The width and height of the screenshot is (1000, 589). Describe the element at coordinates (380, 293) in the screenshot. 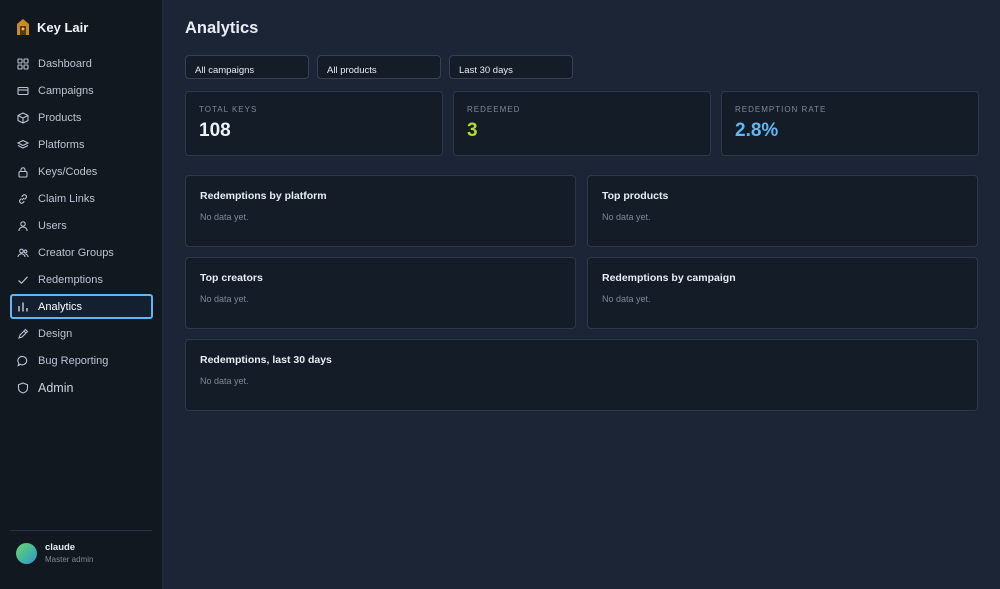

I see `panel-top-creators: Top creators No data yet.` at that location.